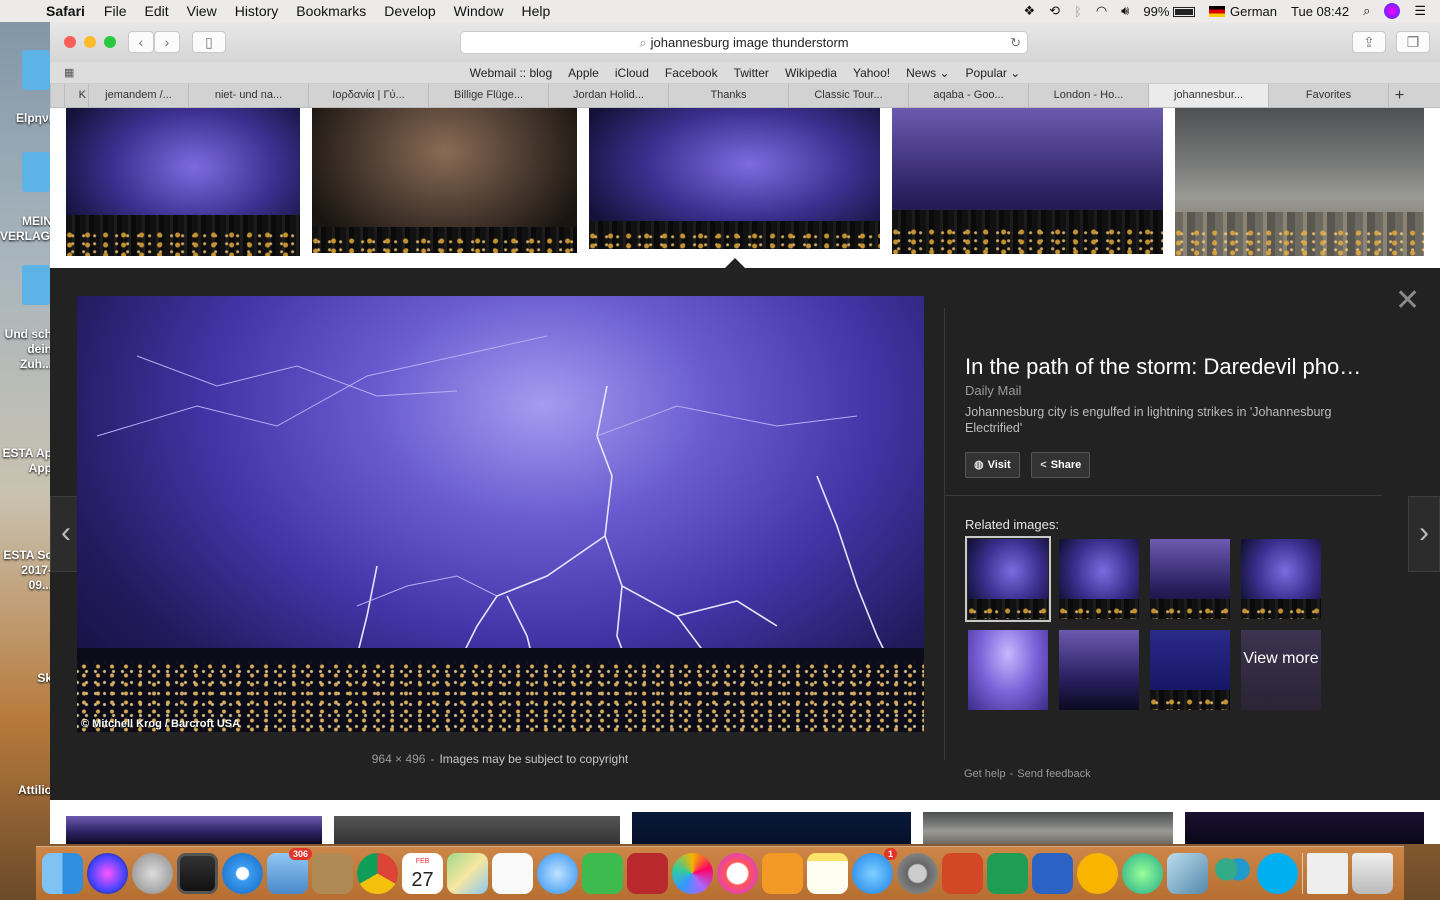 This screenshot has height=900, width=1440. What do you see at coordinates (242, 873) in the screenshot?
I see `safari-icon` at bounding box center [242, 873].